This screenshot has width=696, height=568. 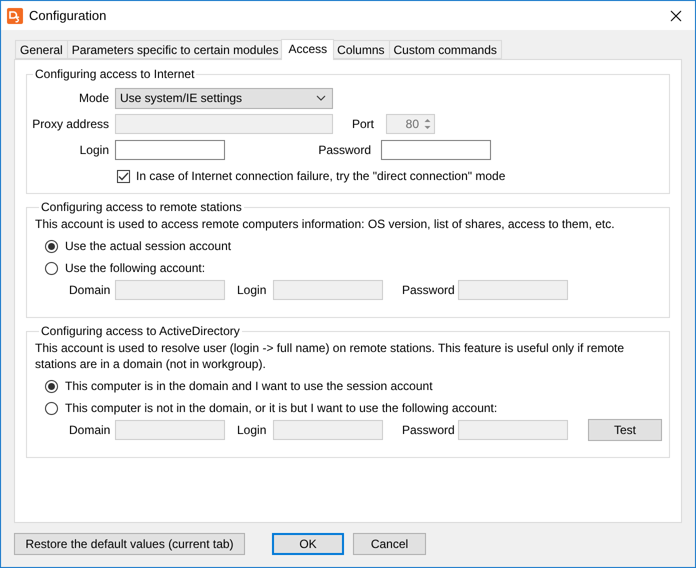 What do you see at coordinates (325, 224) in the screenshot?
I see `description-text: This account is used to access remote computers information: OS version, list of shares, access to them, etc.` at bounding box center [325, 224].